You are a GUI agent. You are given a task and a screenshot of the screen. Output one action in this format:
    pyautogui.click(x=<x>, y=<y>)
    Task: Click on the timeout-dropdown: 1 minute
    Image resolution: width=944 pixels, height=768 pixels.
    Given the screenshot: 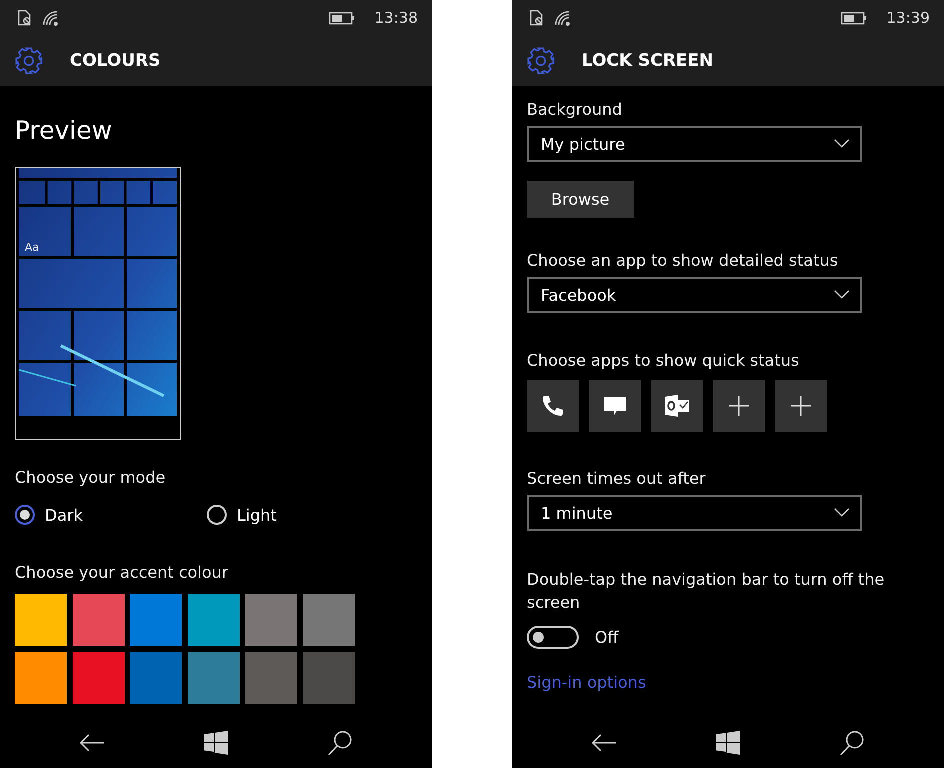 What is the action you would take?
    pyautogui.click(x=694, y=513)
    